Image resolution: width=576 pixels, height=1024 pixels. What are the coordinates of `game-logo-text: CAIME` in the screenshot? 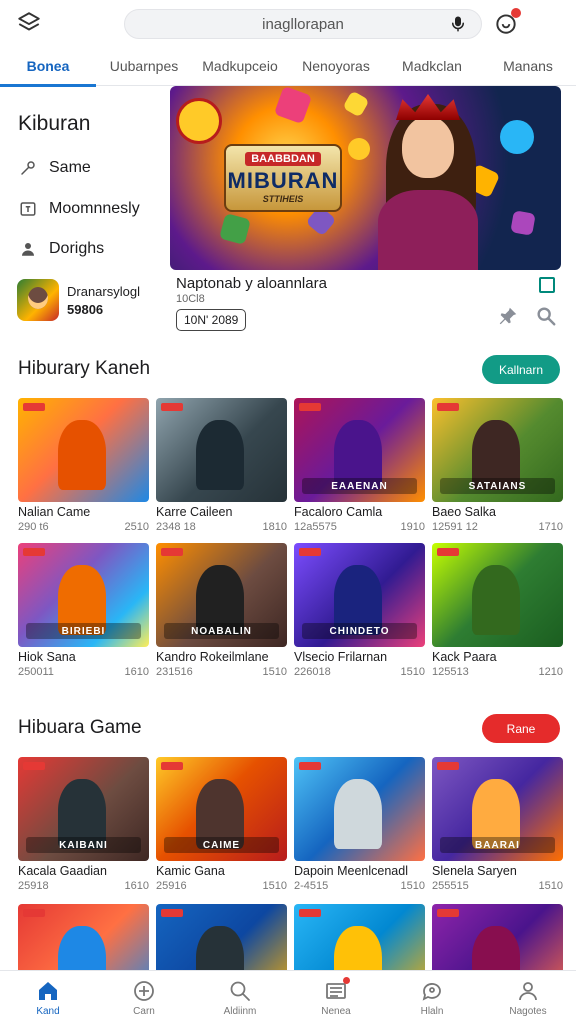 It's located at (221, 845).